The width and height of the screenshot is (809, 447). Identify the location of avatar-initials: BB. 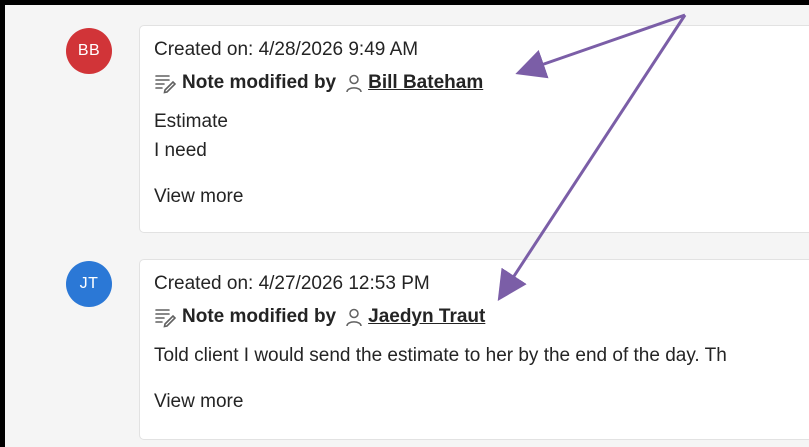
(89, 50).